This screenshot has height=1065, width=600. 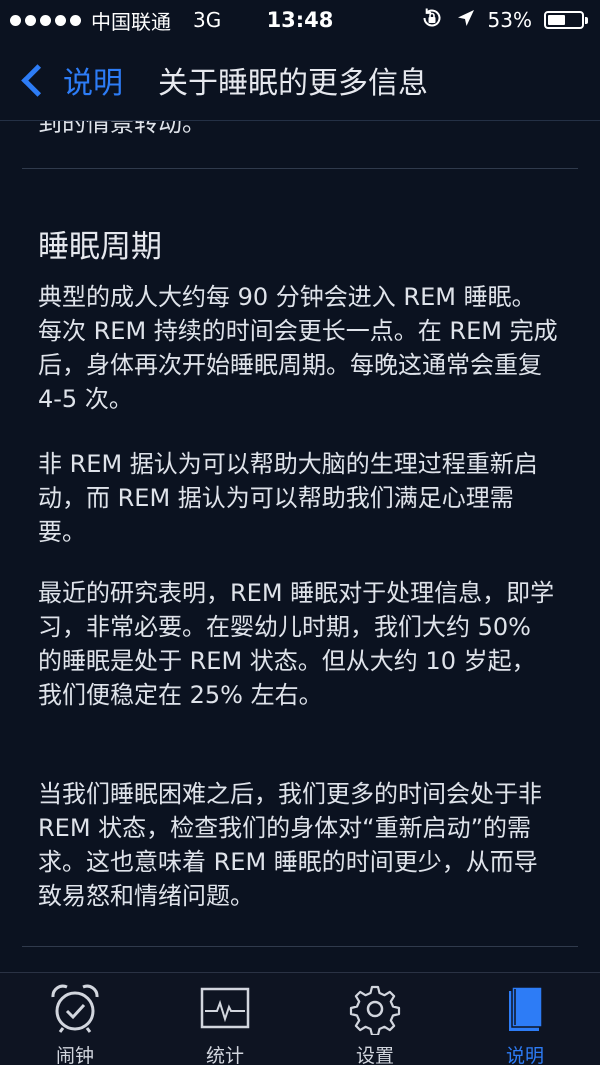 I want to click on tab-bar: 闹钟 统计 设置 说明, so click(x=300, y=1018).